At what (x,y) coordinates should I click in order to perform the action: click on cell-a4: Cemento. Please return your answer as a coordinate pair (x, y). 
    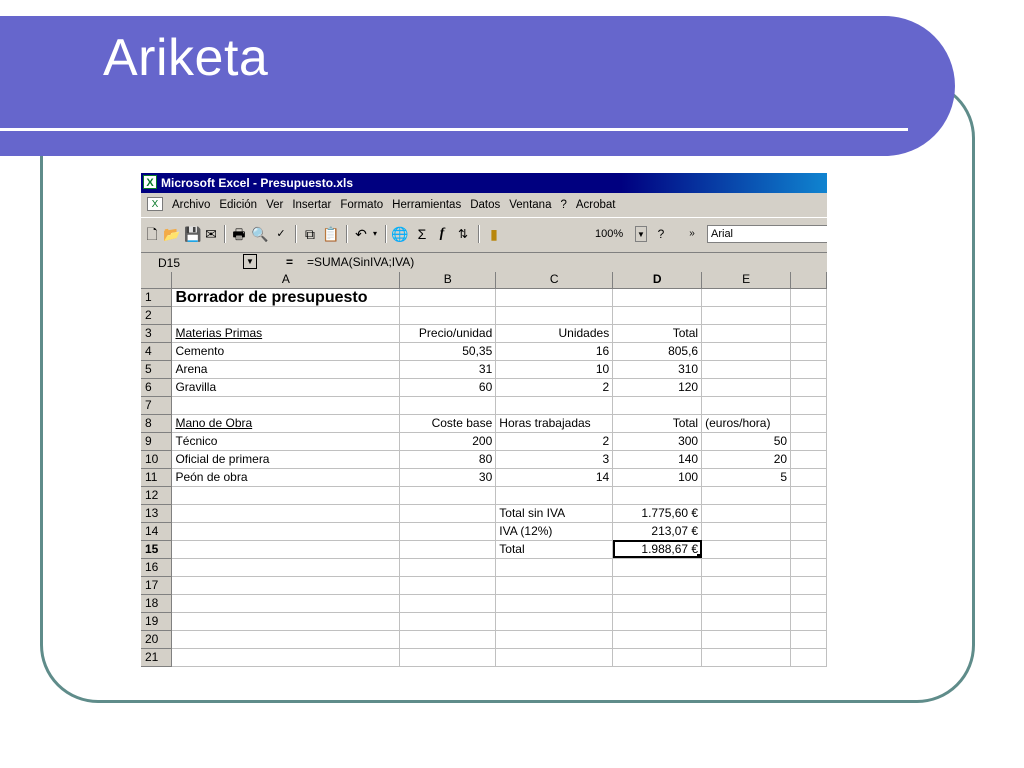
    Looking at the image, I should click on (286, 351).